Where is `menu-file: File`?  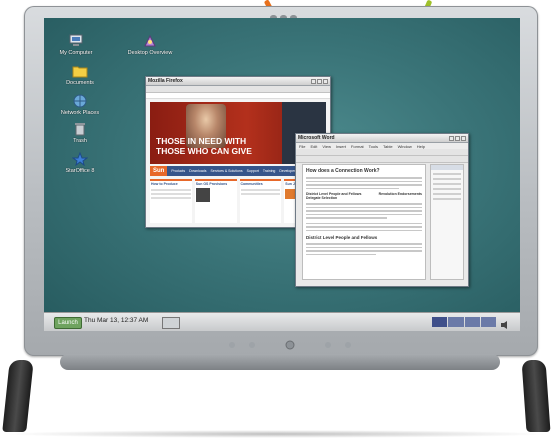
menu-file: File is located at coordinates (302, 146).